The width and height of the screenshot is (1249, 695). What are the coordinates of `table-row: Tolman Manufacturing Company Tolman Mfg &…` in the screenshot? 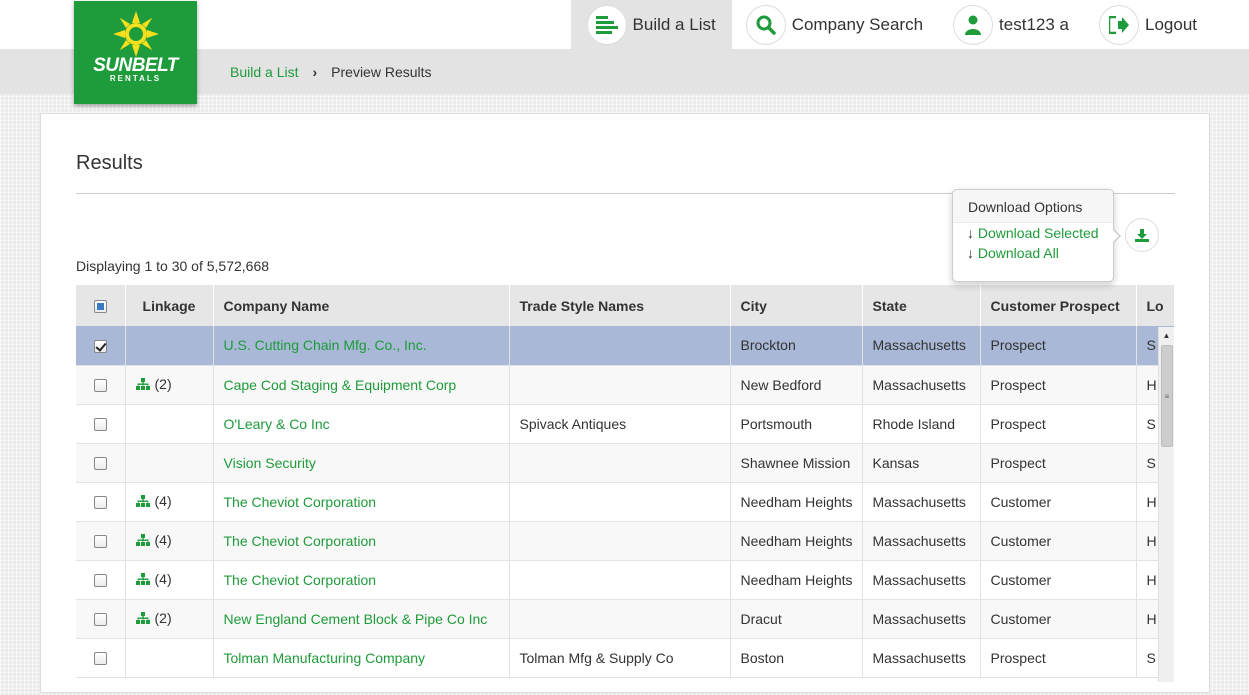 It's located at (625, 658).